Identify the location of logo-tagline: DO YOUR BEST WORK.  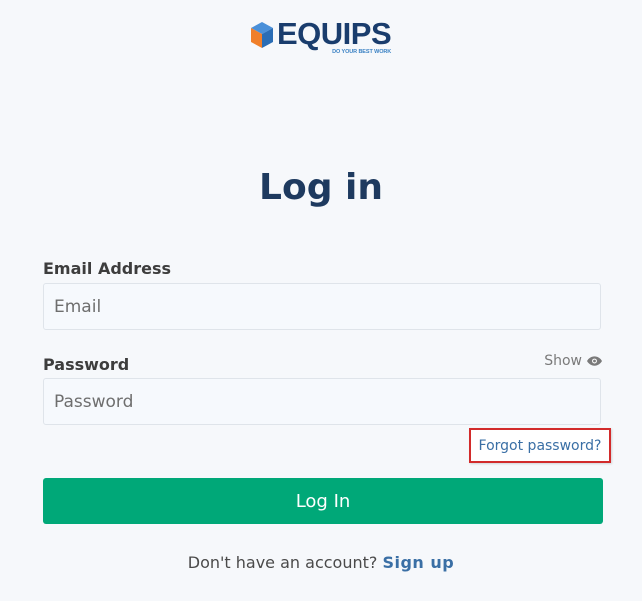
(362, 52).